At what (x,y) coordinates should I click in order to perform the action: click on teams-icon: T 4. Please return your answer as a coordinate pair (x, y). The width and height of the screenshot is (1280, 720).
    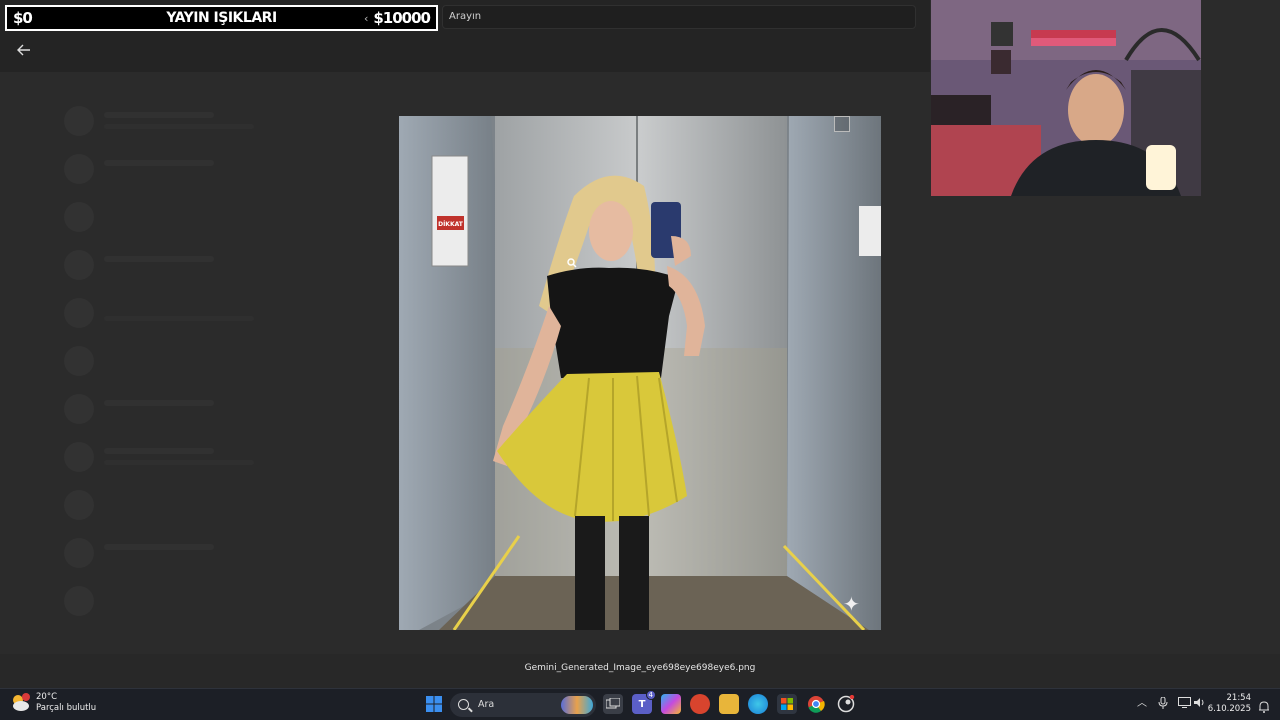
    Looking at the image, I should click on (644, 702).